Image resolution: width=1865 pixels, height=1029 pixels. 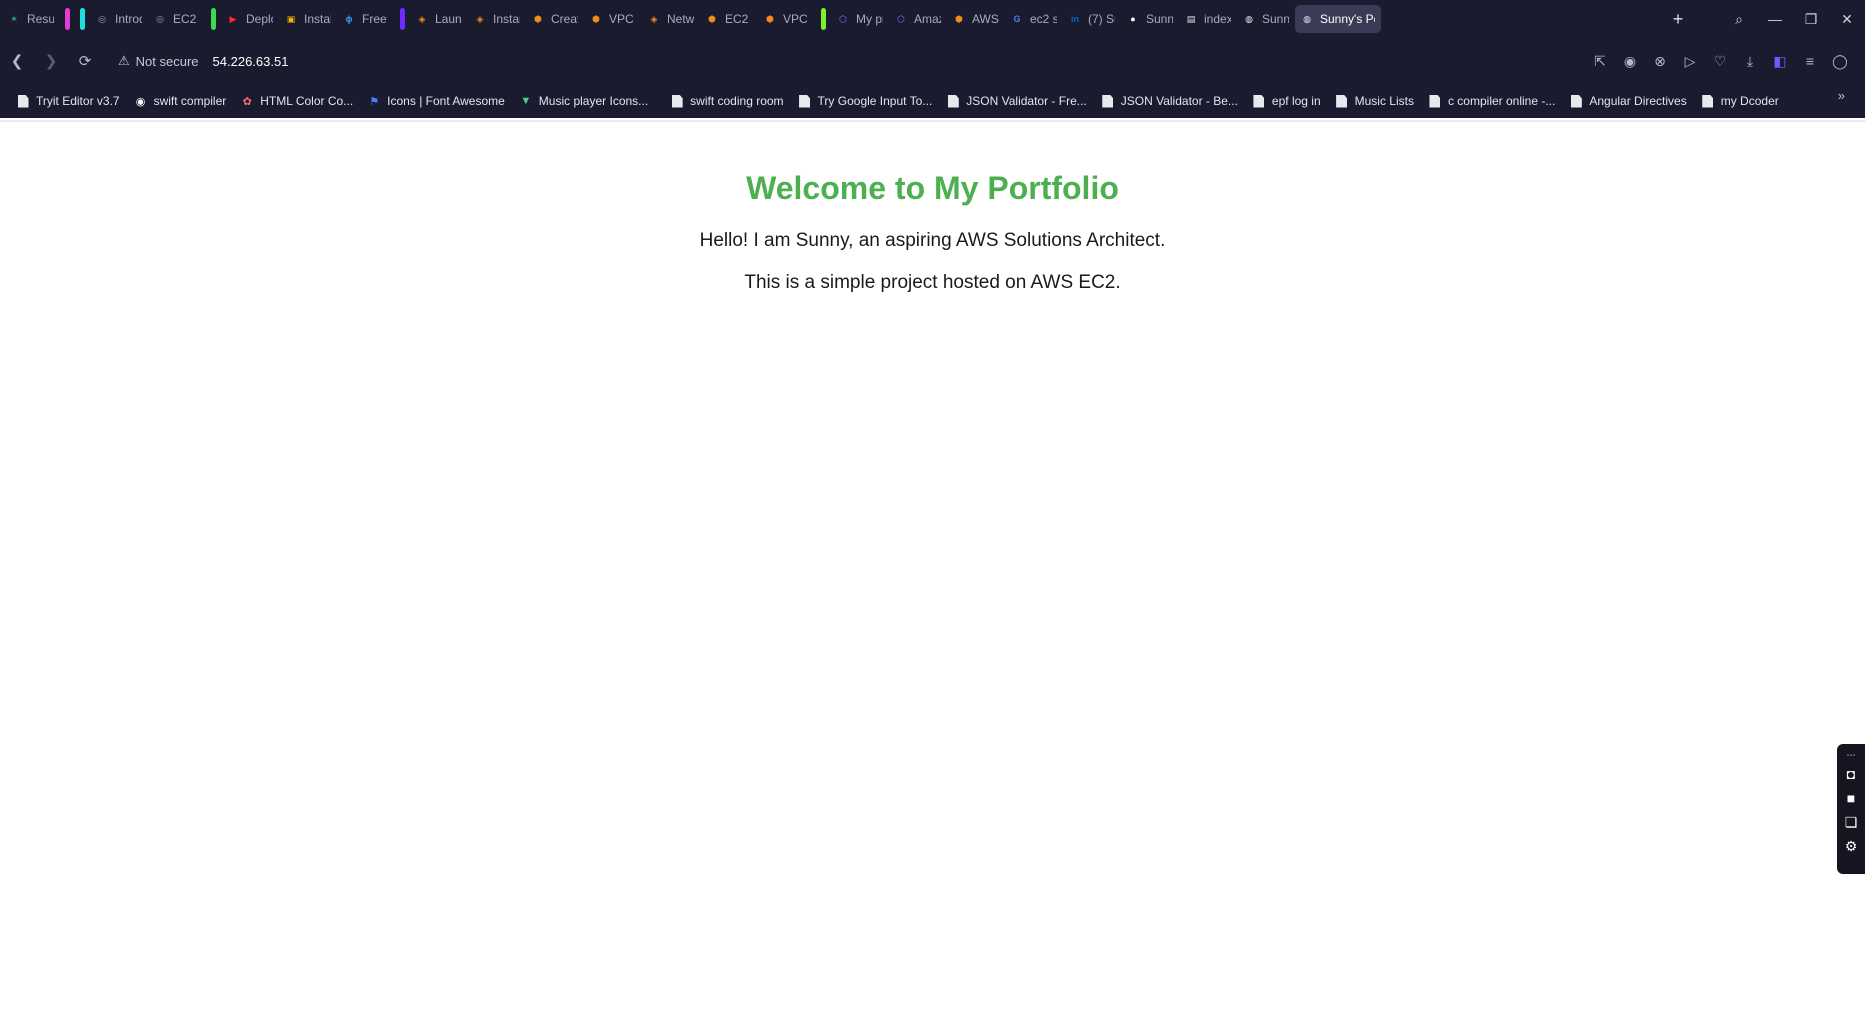 I want to click on tab: ⬡ Amazo, so click(x=918, y=19).